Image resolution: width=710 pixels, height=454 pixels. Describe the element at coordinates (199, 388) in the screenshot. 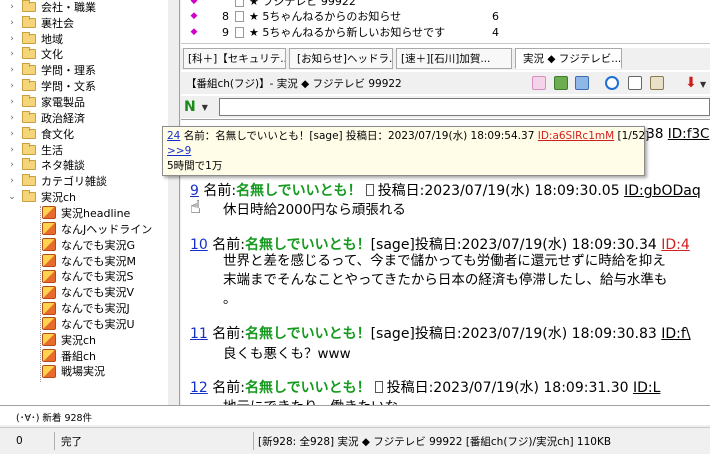

I see `post-number: 12` at that location.